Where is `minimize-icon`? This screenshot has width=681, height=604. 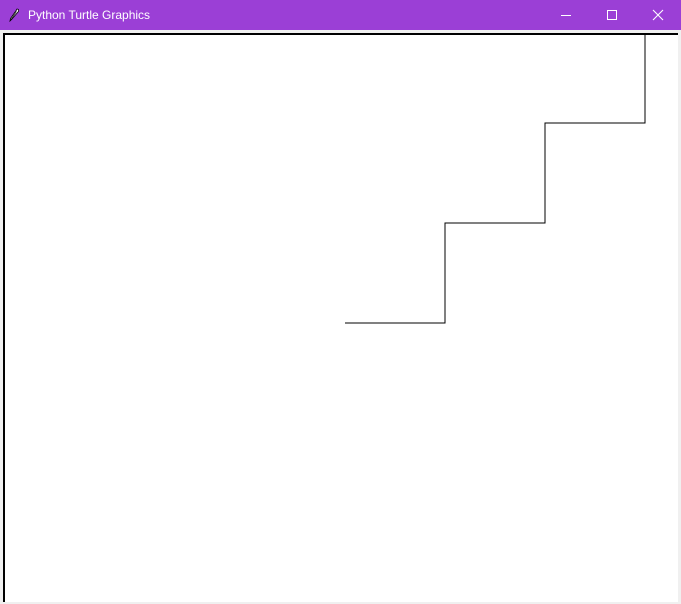 minimize-icon is located at coordinates (566, 15).